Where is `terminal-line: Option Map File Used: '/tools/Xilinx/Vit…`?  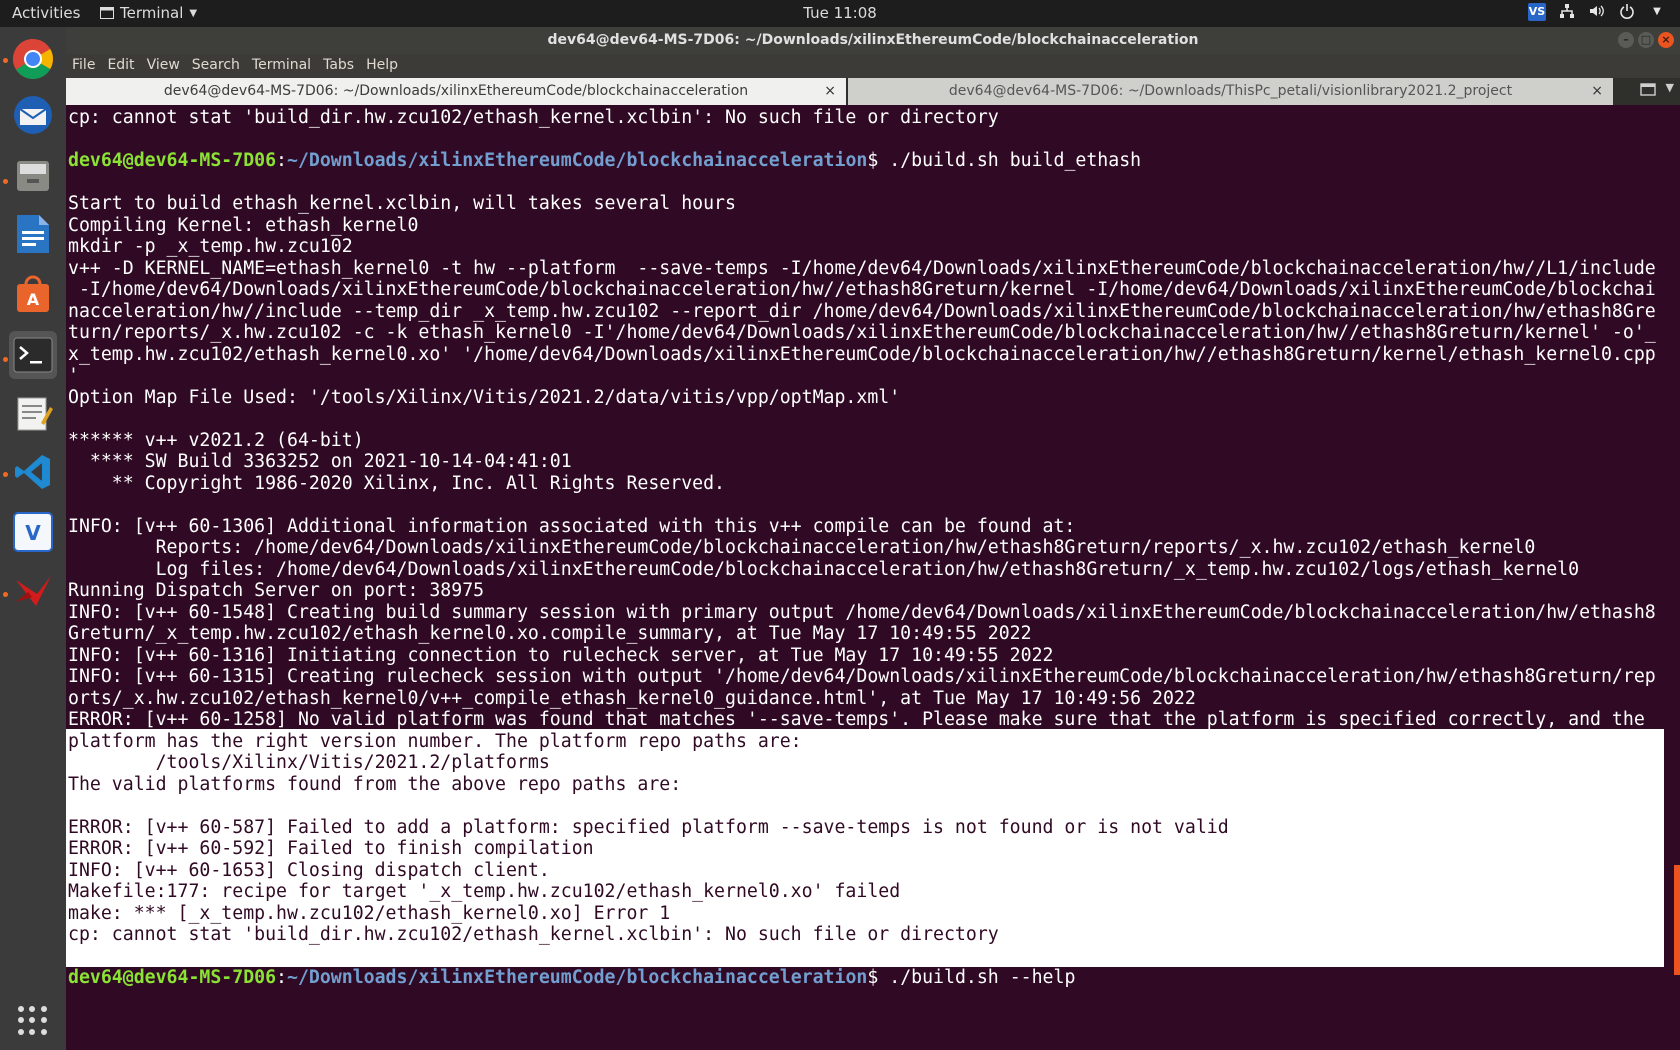 terminal-line: Option Map File Used: '/tools/Xilinx/Vit… is located at coordinates (484, 397).